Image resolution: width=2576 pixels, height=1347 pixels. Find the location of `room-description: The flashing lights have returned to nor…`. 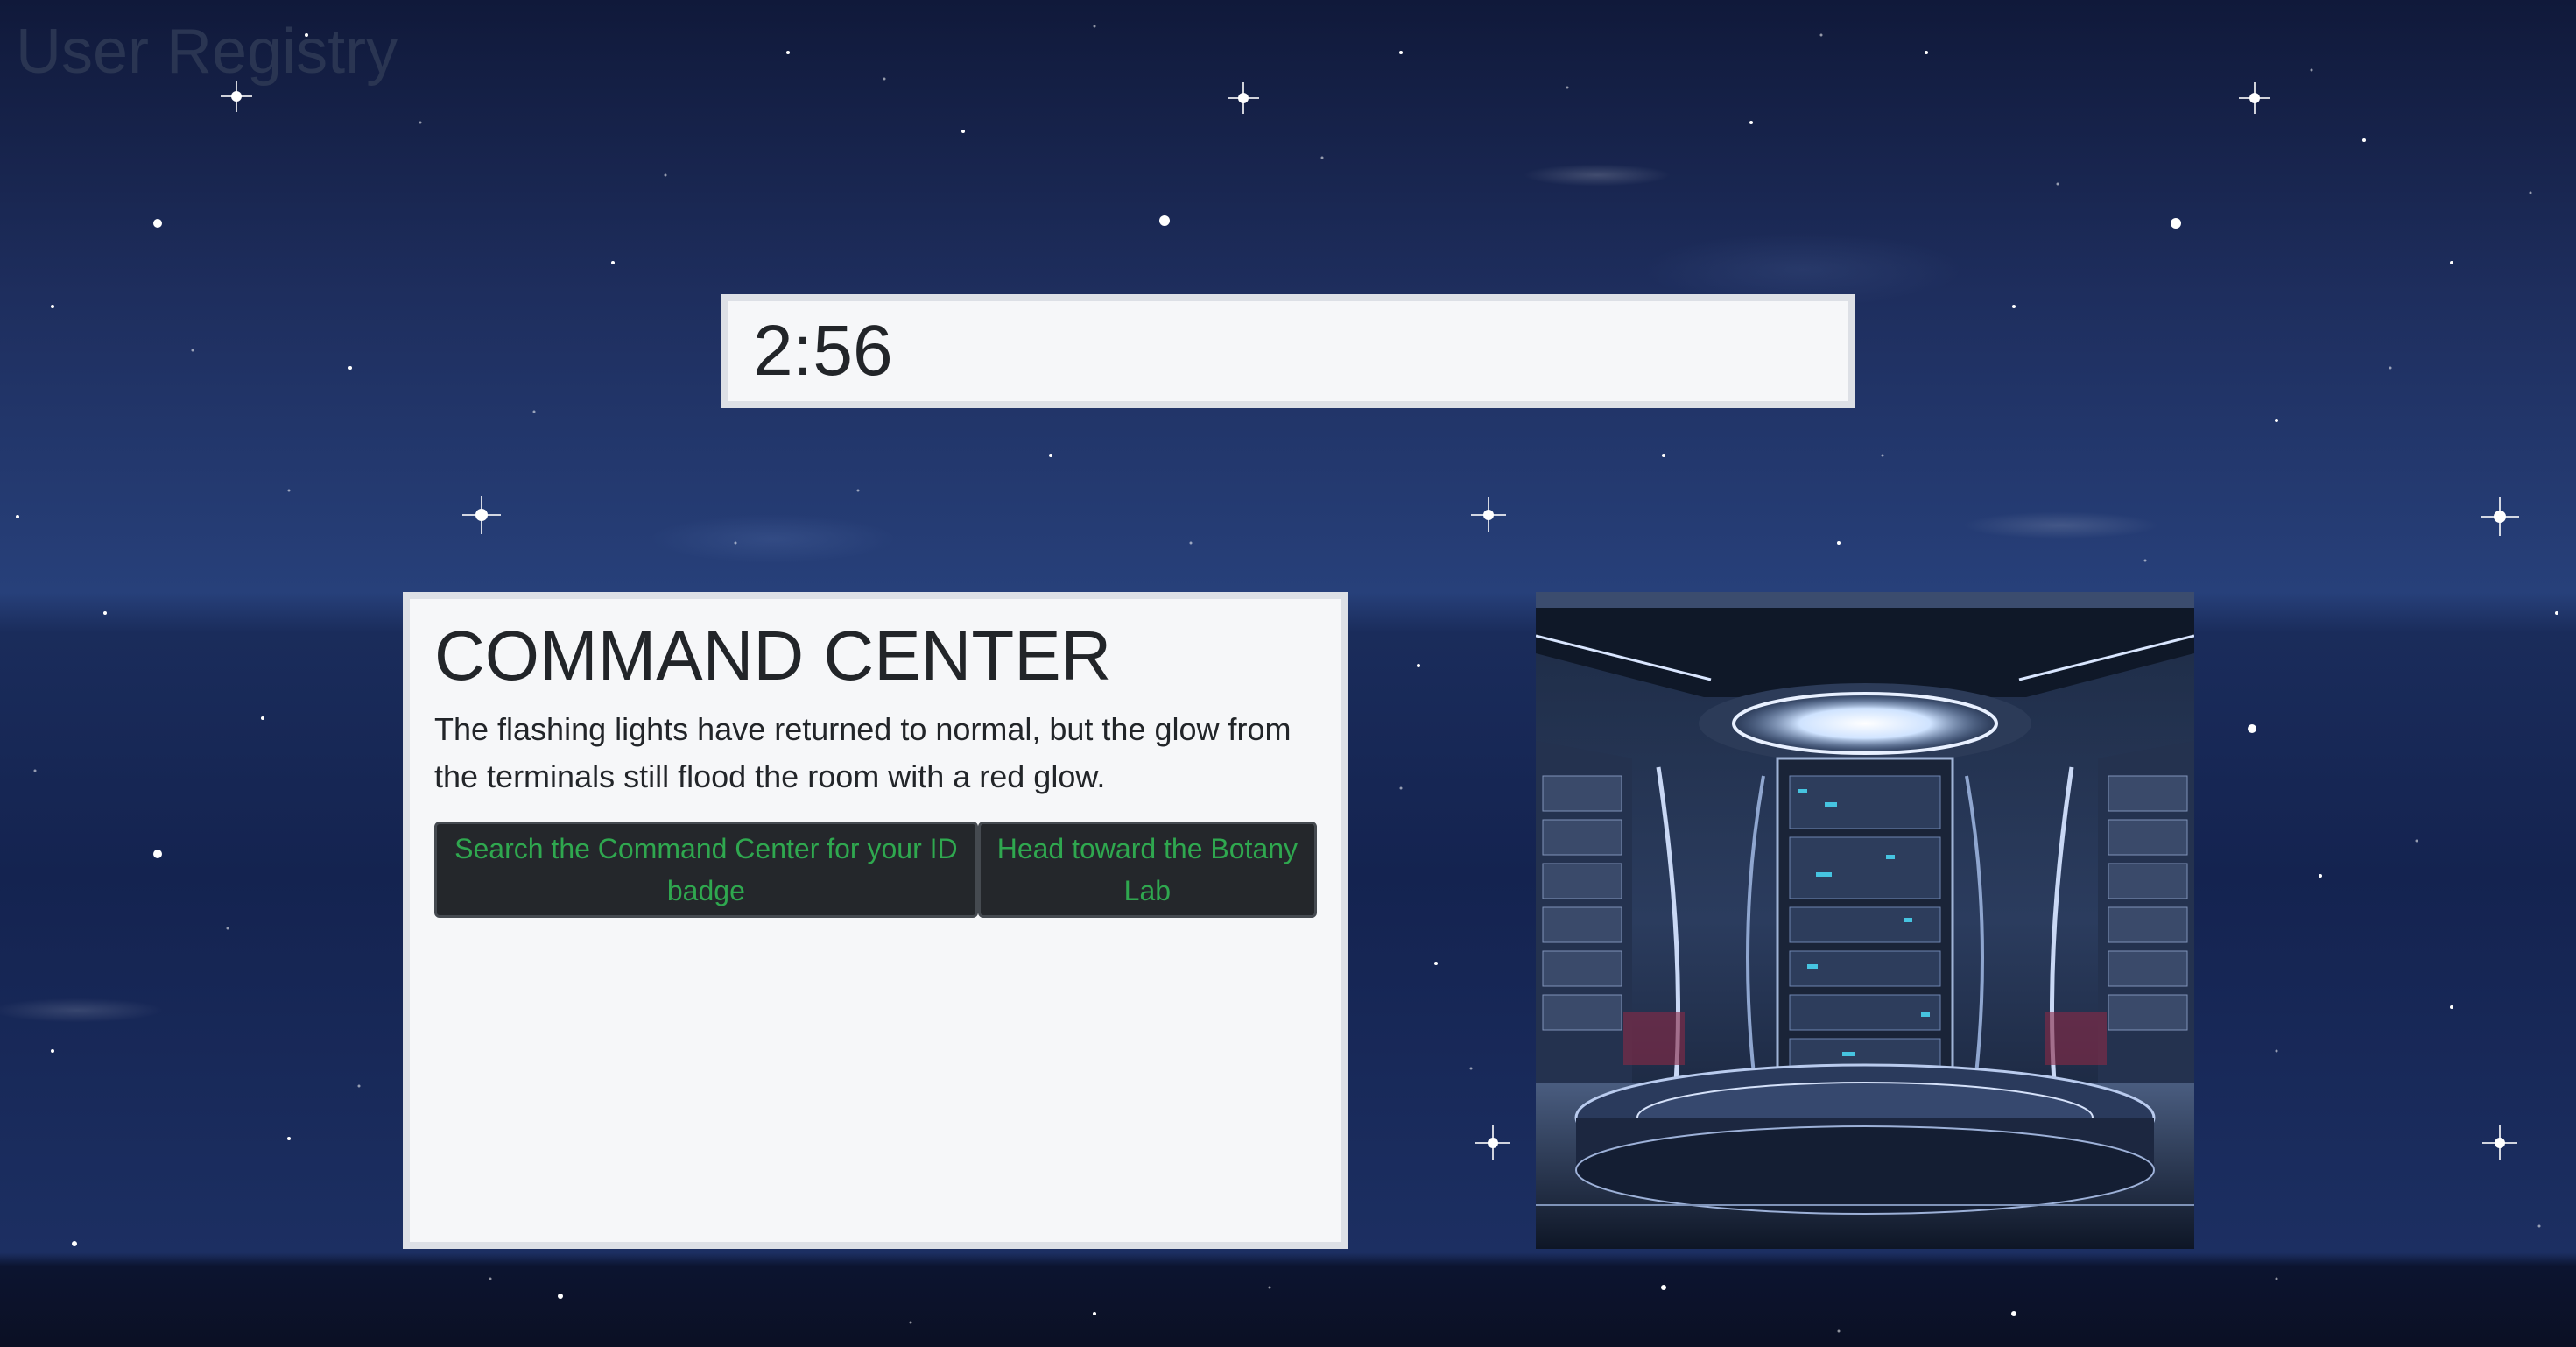

room-description: The flashing lights have returned to nor… is located at coordinates (863, 752).